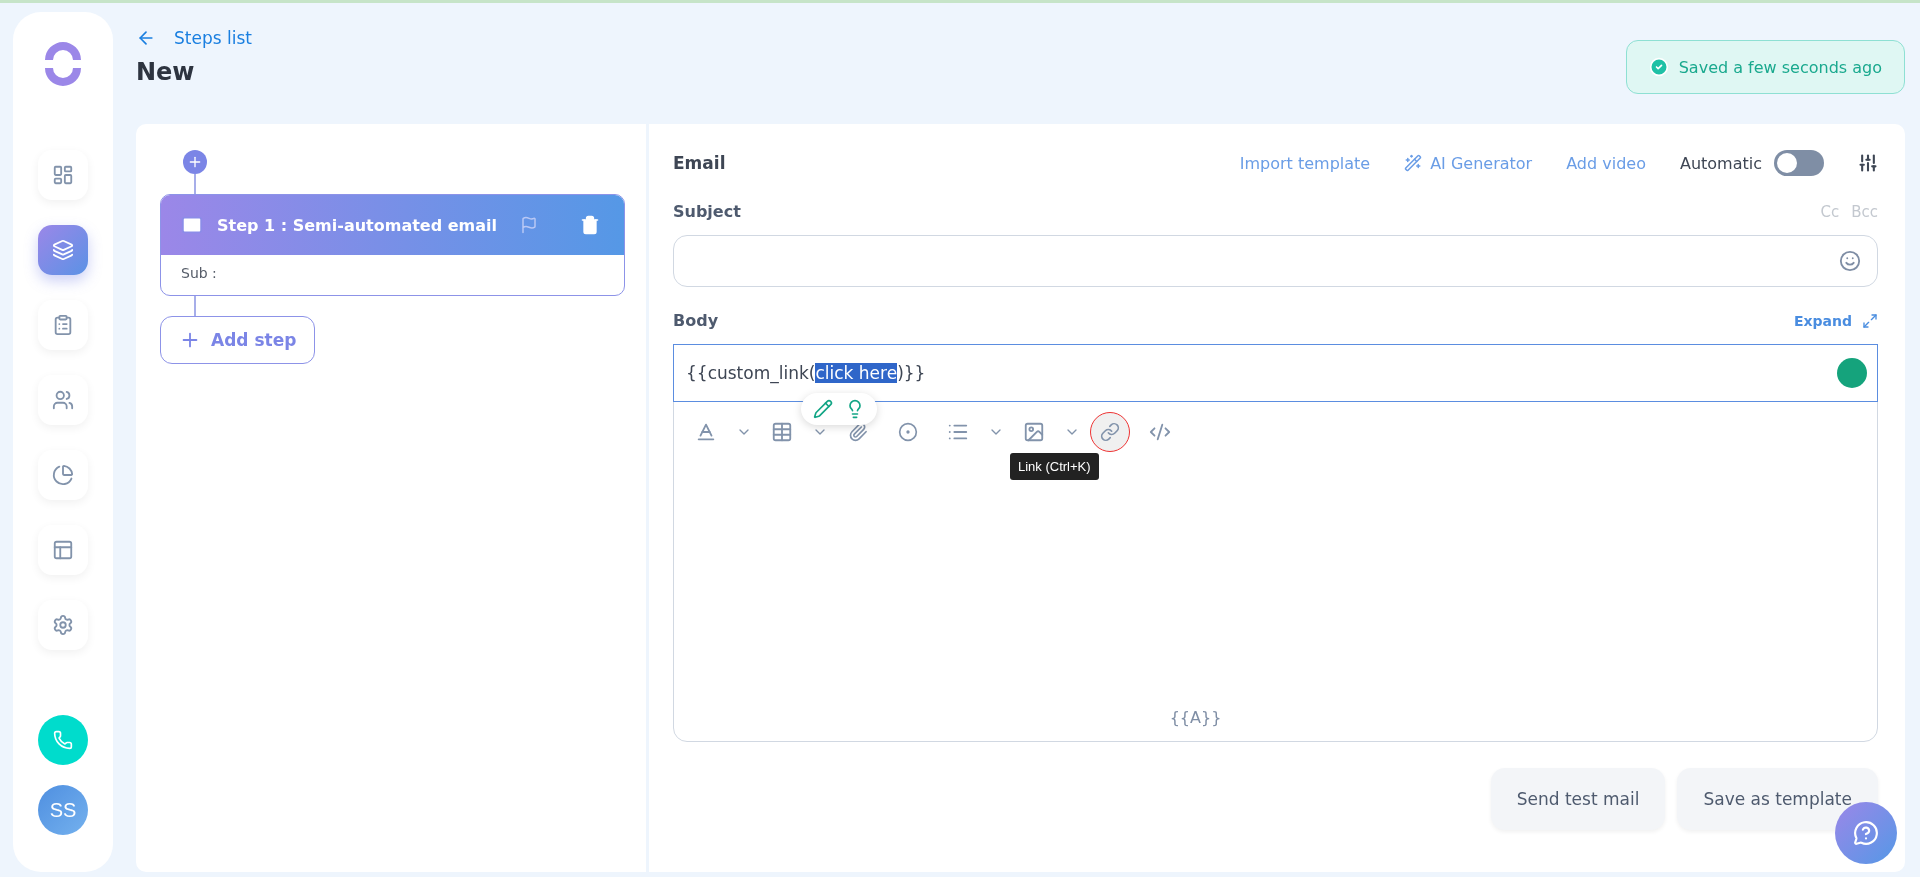 Image resolution: width=1920 pixels, height=877 pixels. What do you see at coordinates (1578, 799) in the screenshot?
I see `action-button: Send test mail` at bounding box center [1578, 799].